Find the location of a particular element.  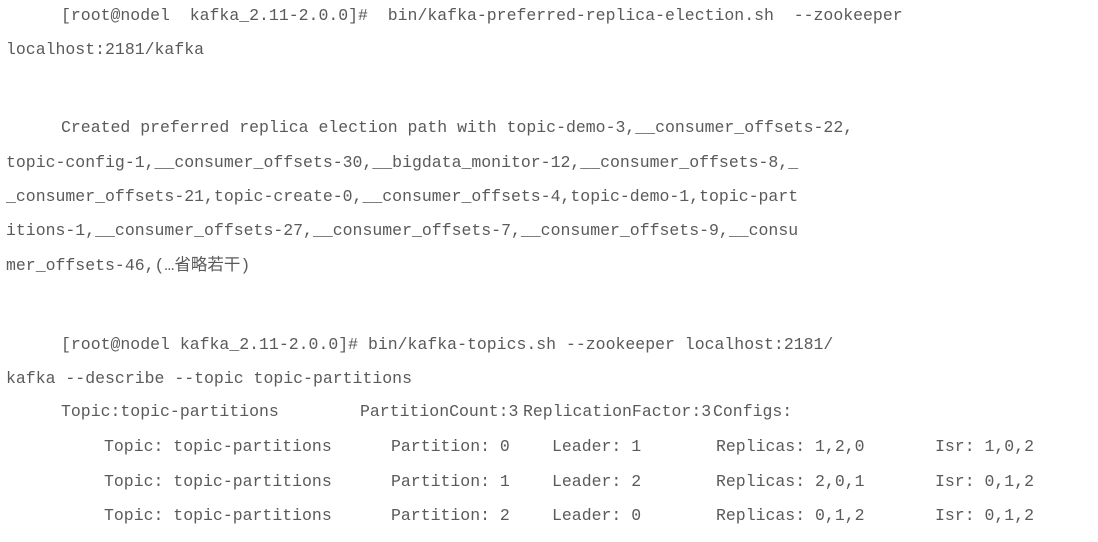

row-leader: Leader: 0 is located at coordinates (597, 515).